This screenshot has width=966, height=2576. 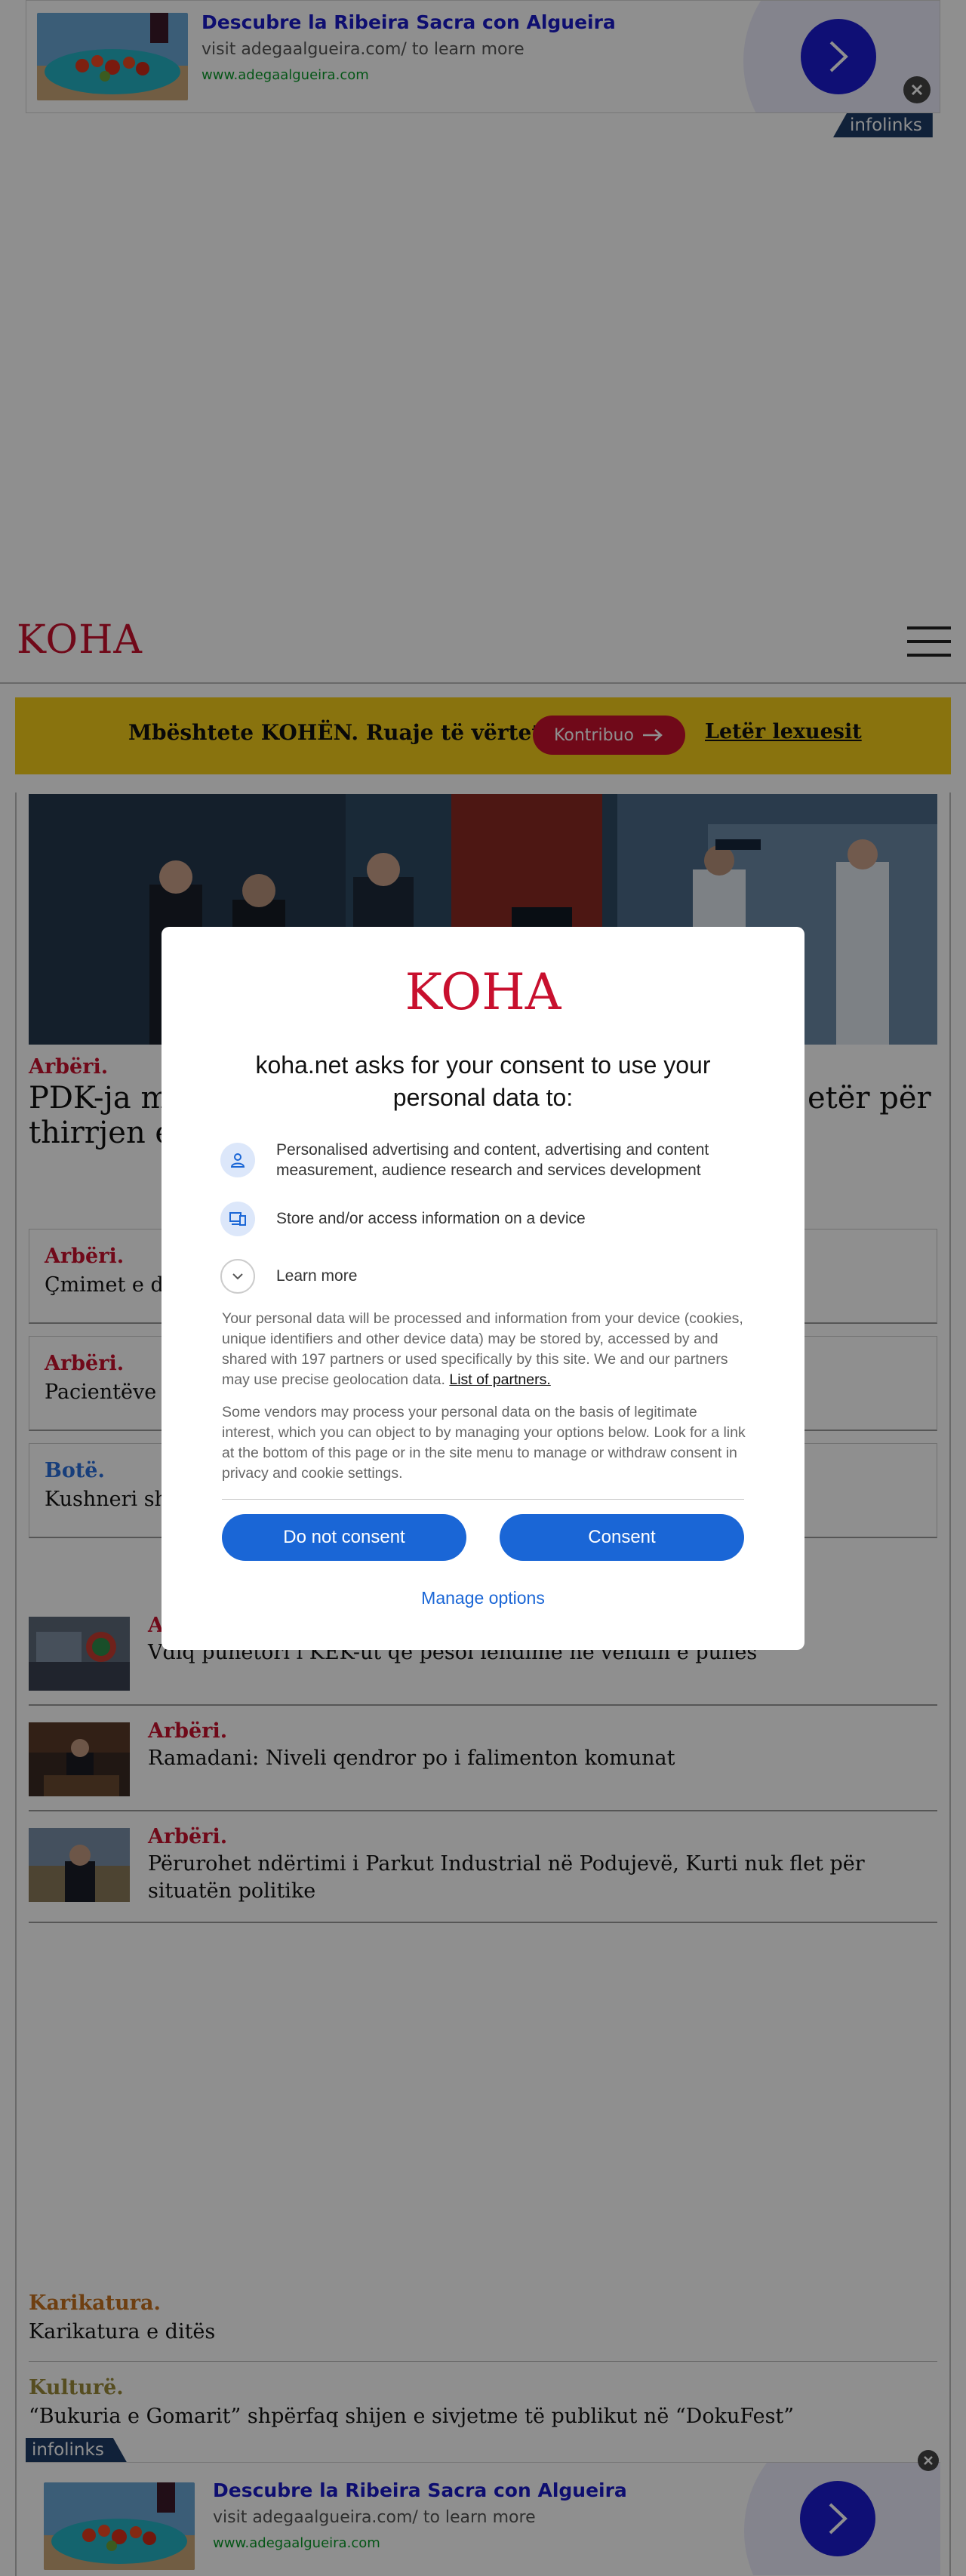 What do you see at coordinates (499, 1379) in the screenshot?
I see `partners-link: List of partners.` at bounding box center [499, 1379].